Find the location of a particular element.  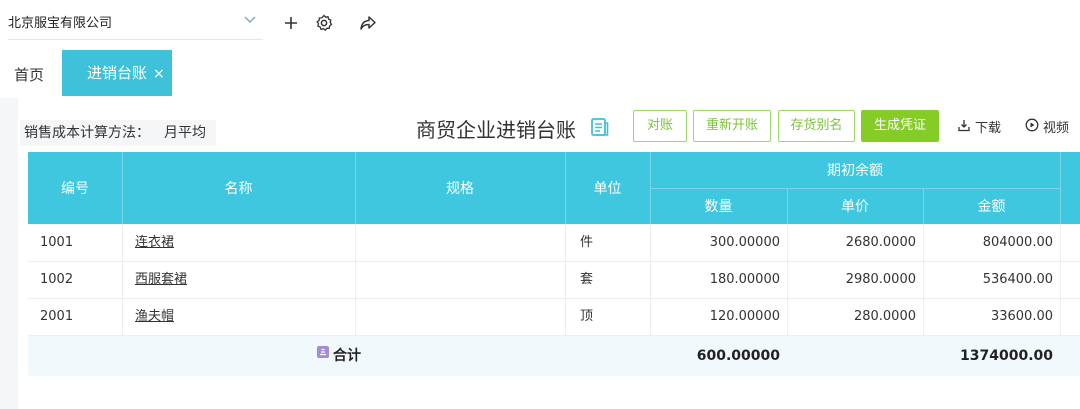

company-selector: 北京服宝有限公司 is located at coordinates (135, 25).